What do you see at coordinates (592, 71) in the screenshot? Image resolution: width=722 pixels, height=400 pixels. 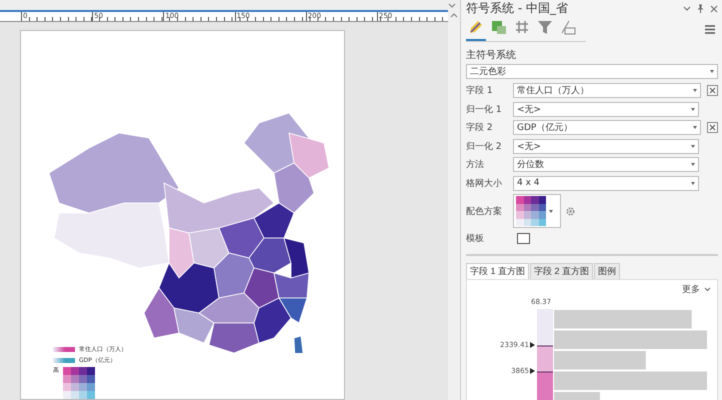 I see `symbology-type-dropdown: 二元色彩` at bounding box center [592, 71].